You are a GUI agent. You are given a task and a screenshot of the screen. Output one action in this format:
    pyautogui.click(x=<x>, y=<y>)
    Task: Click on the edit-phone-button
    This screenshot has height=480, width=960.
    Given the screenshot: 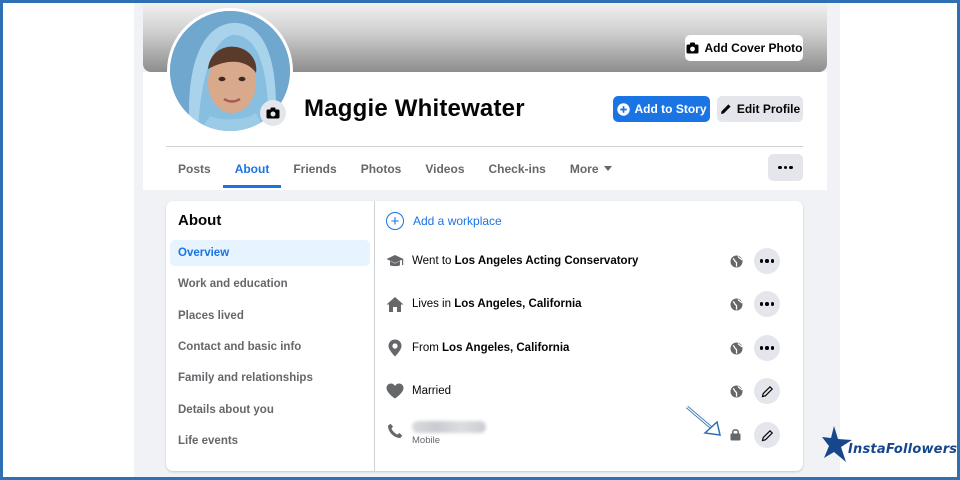 What is the action you would take?
    pyautogui.click(x=767, y=435)
    